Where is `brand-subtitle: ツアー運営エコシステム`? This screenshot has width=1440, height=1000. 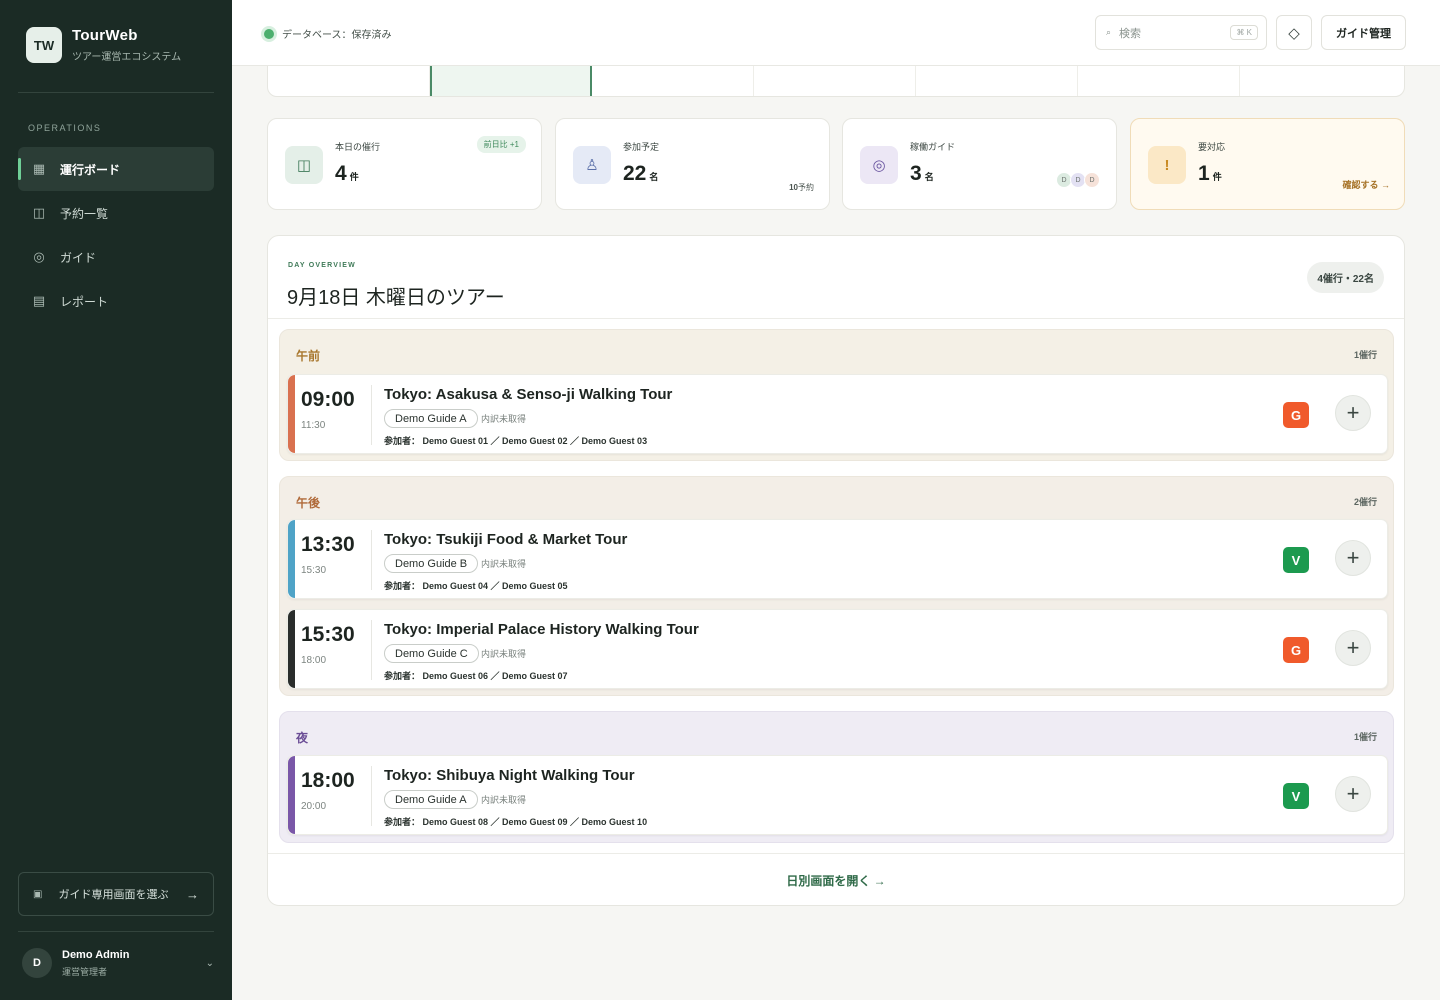 brand-subtitle: ツアー運営エコシステム is located at coordinates (127, 57).